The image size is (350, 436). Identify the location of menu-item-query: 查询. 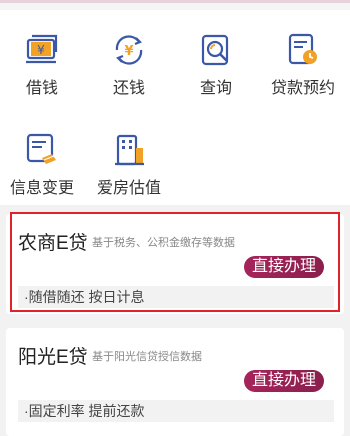
(216, 53).